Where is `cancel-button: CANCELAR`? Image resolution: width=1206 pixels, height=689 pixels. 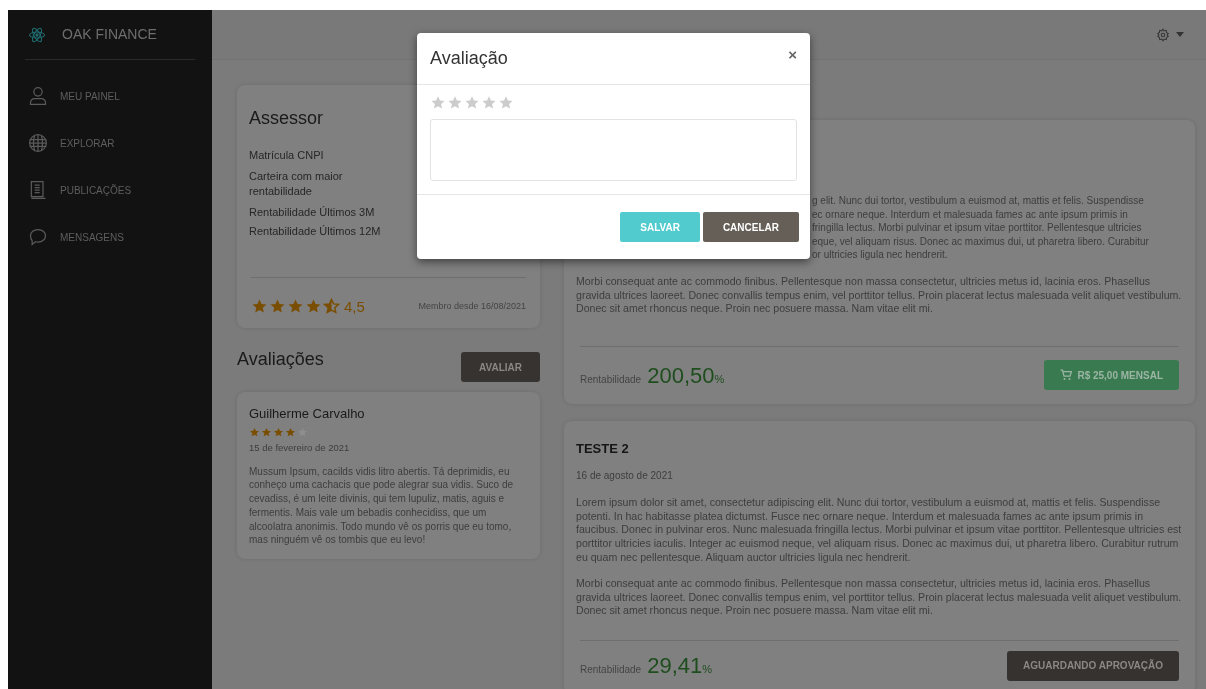
cancel-button: CANCELAR is located at coordinates (750, 227).